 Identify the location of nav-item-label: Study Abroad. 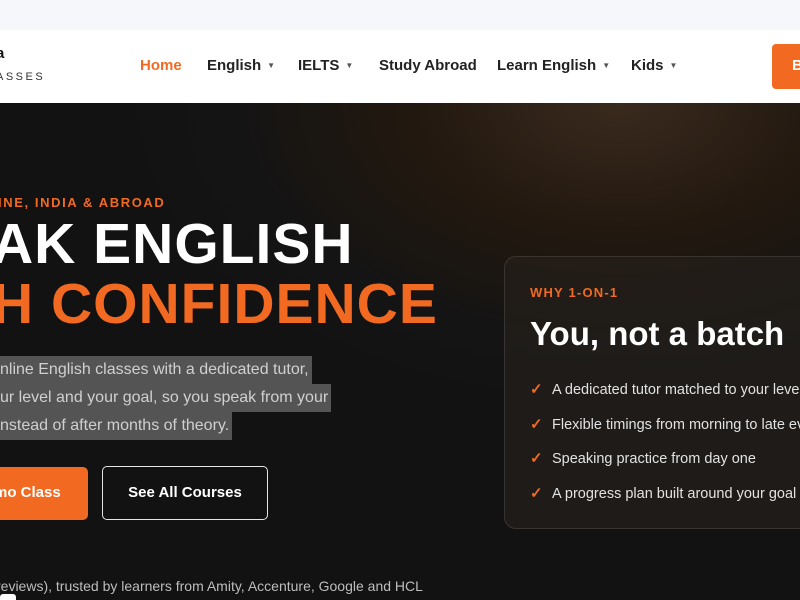
(428, 65).